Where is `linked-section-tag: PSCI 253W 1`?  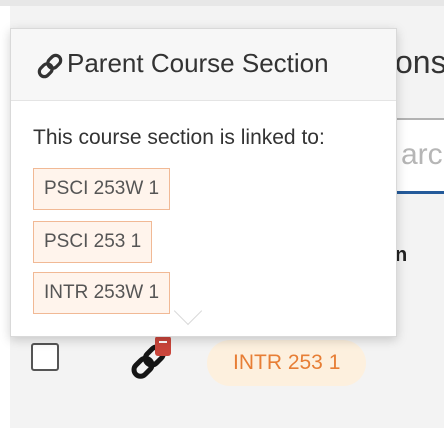
linked-section-tag: PSCI 253W 1 is located at coordinates (102, 189).